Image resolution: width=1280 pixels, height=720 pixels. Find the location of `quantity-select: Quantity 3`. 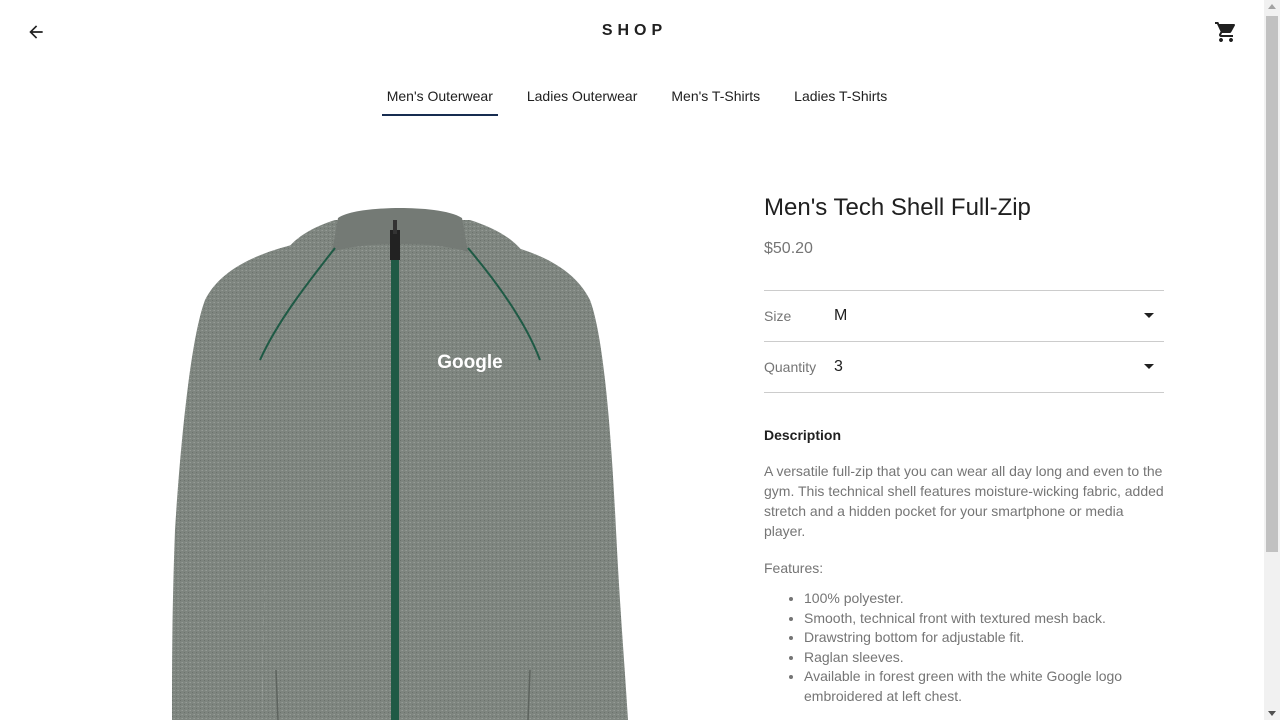

quantity-select: Quantity 3 is located at coordinates (964, 367).